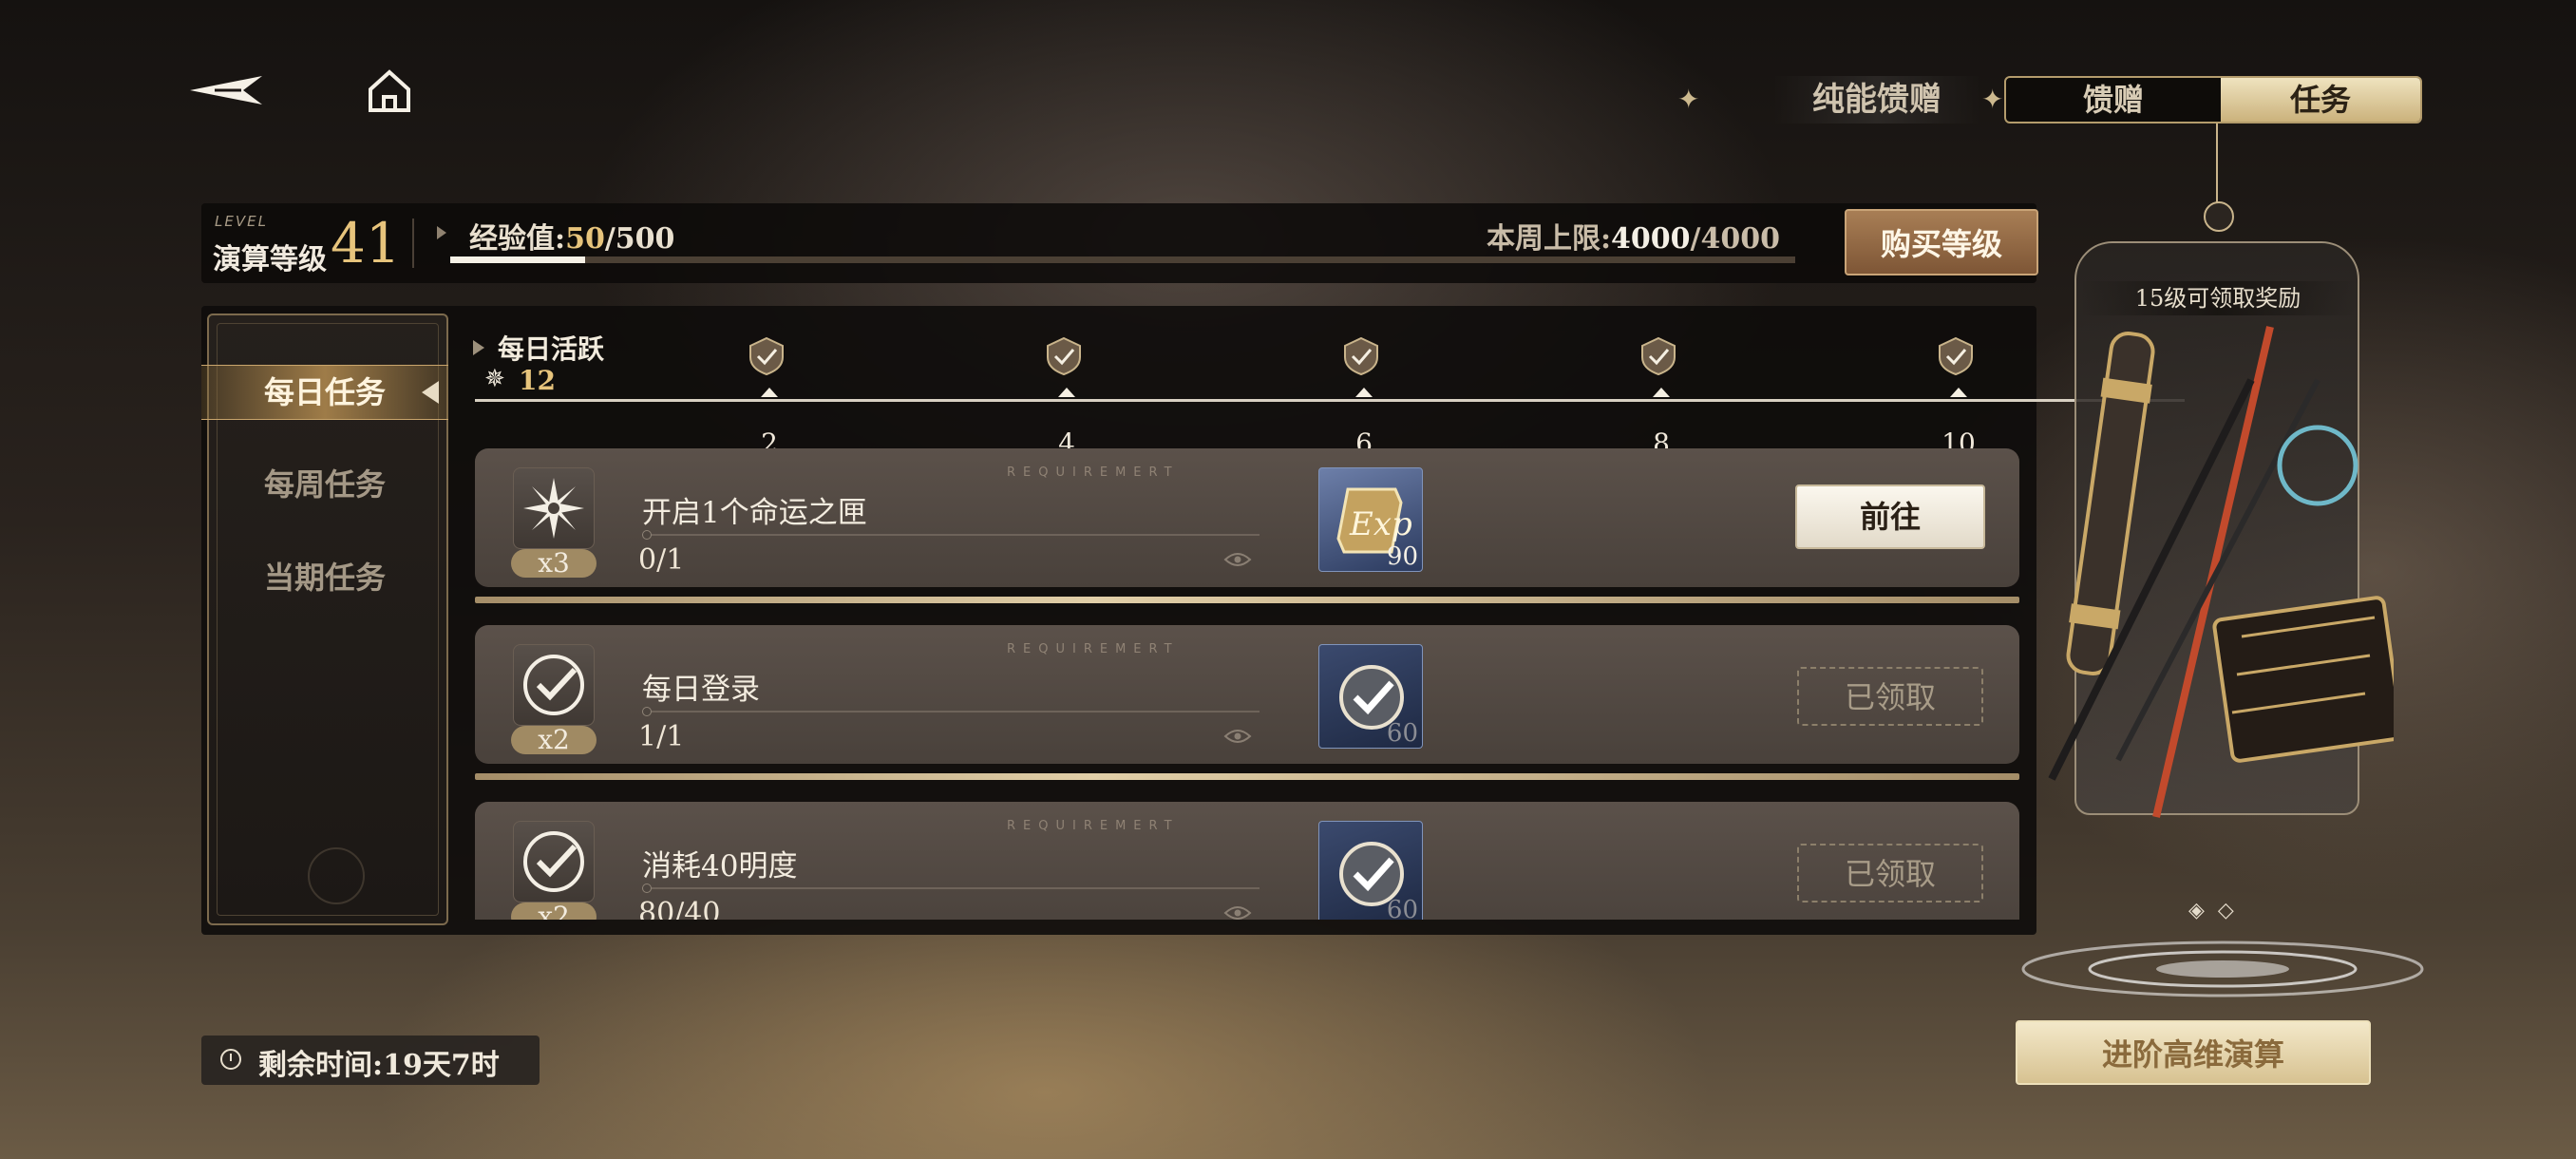 This screenshot has width=2576, height=1159. What do you see at coordinates (1549, 239) in the screenshot?
I see `weekly-label: 本周上限:` at bounding box center [1549, 239].